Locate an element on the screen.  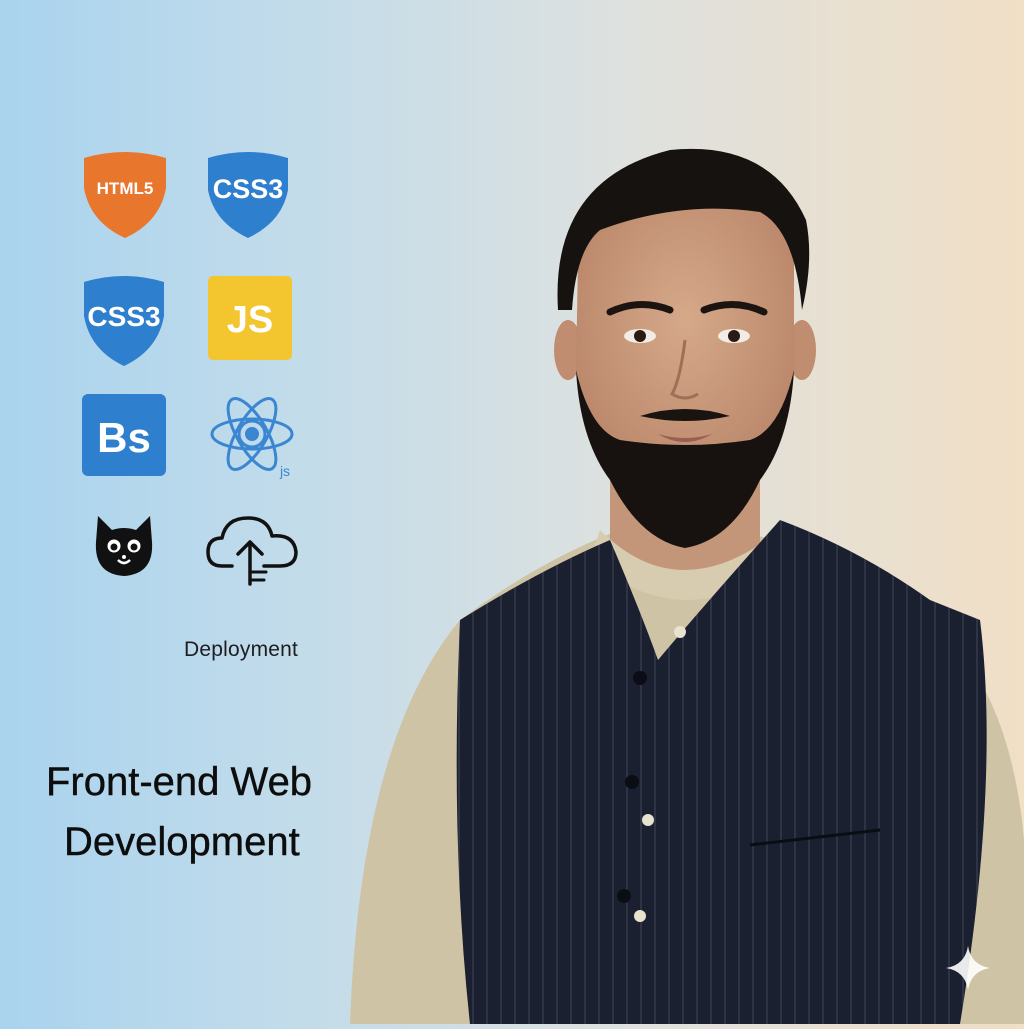
svg-text: Bs is located at coordinates (124, 437).